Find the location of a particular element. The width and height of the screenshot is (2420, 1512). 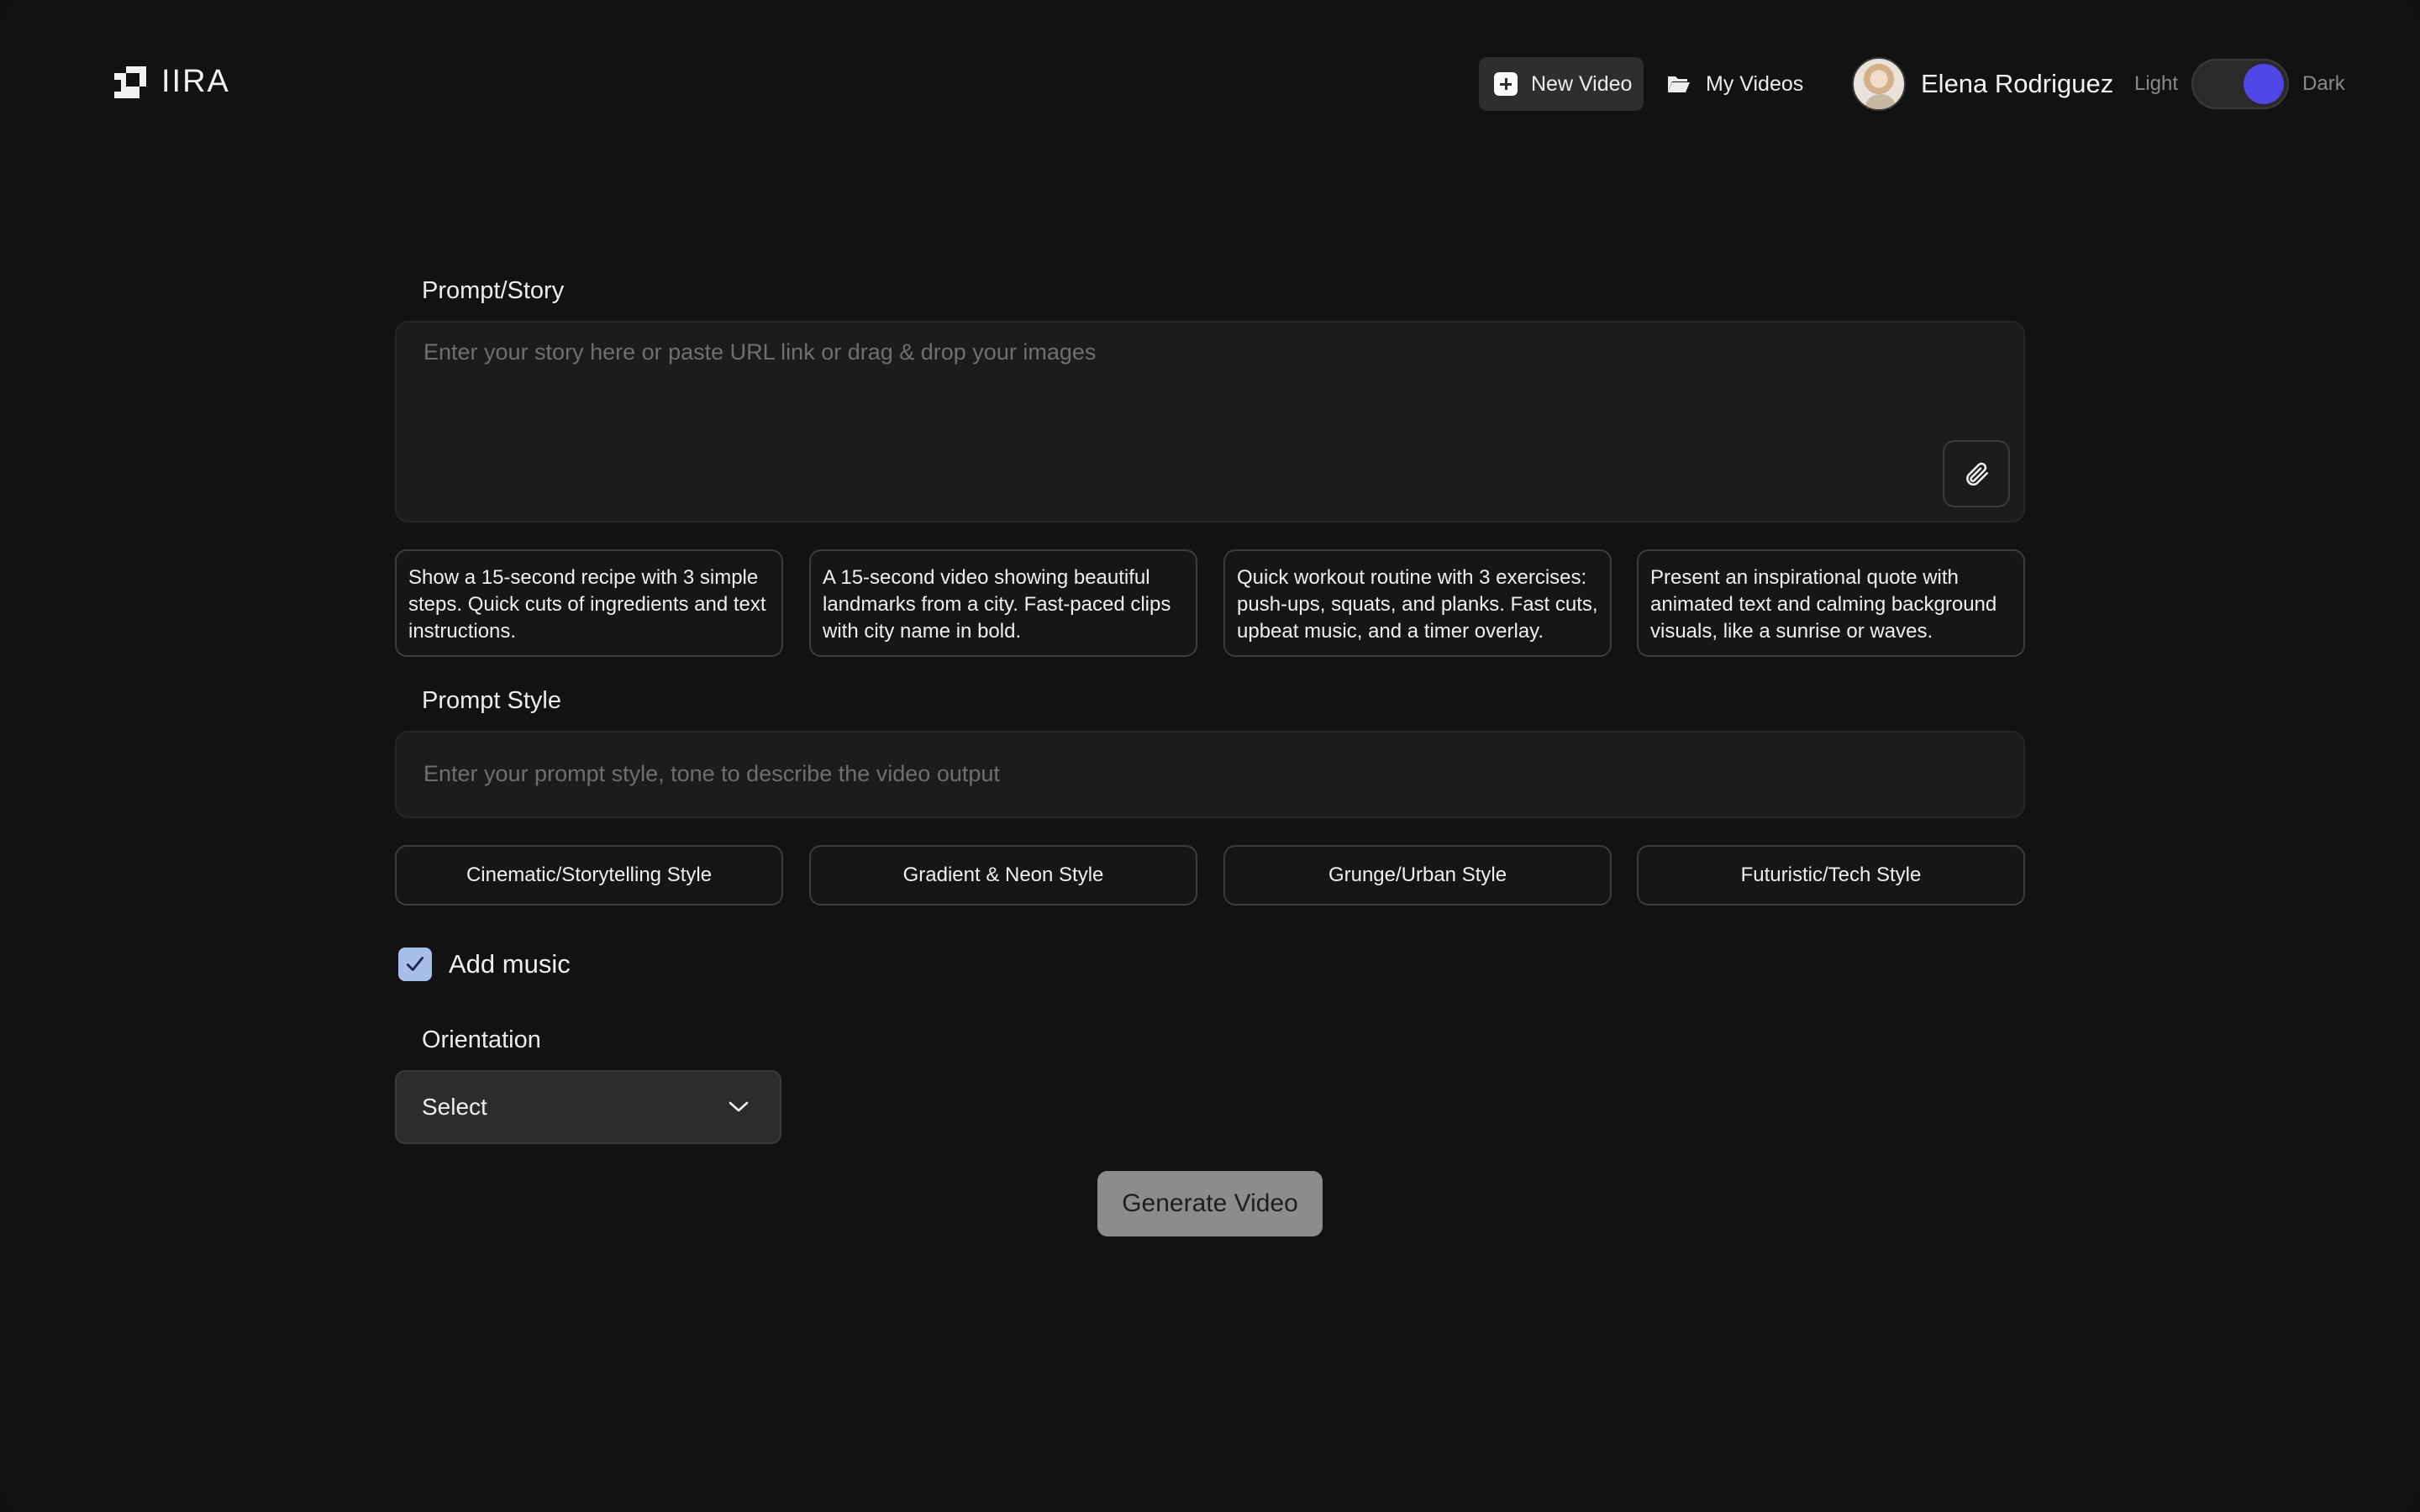

checkbox is located at coordinates (415, 964).